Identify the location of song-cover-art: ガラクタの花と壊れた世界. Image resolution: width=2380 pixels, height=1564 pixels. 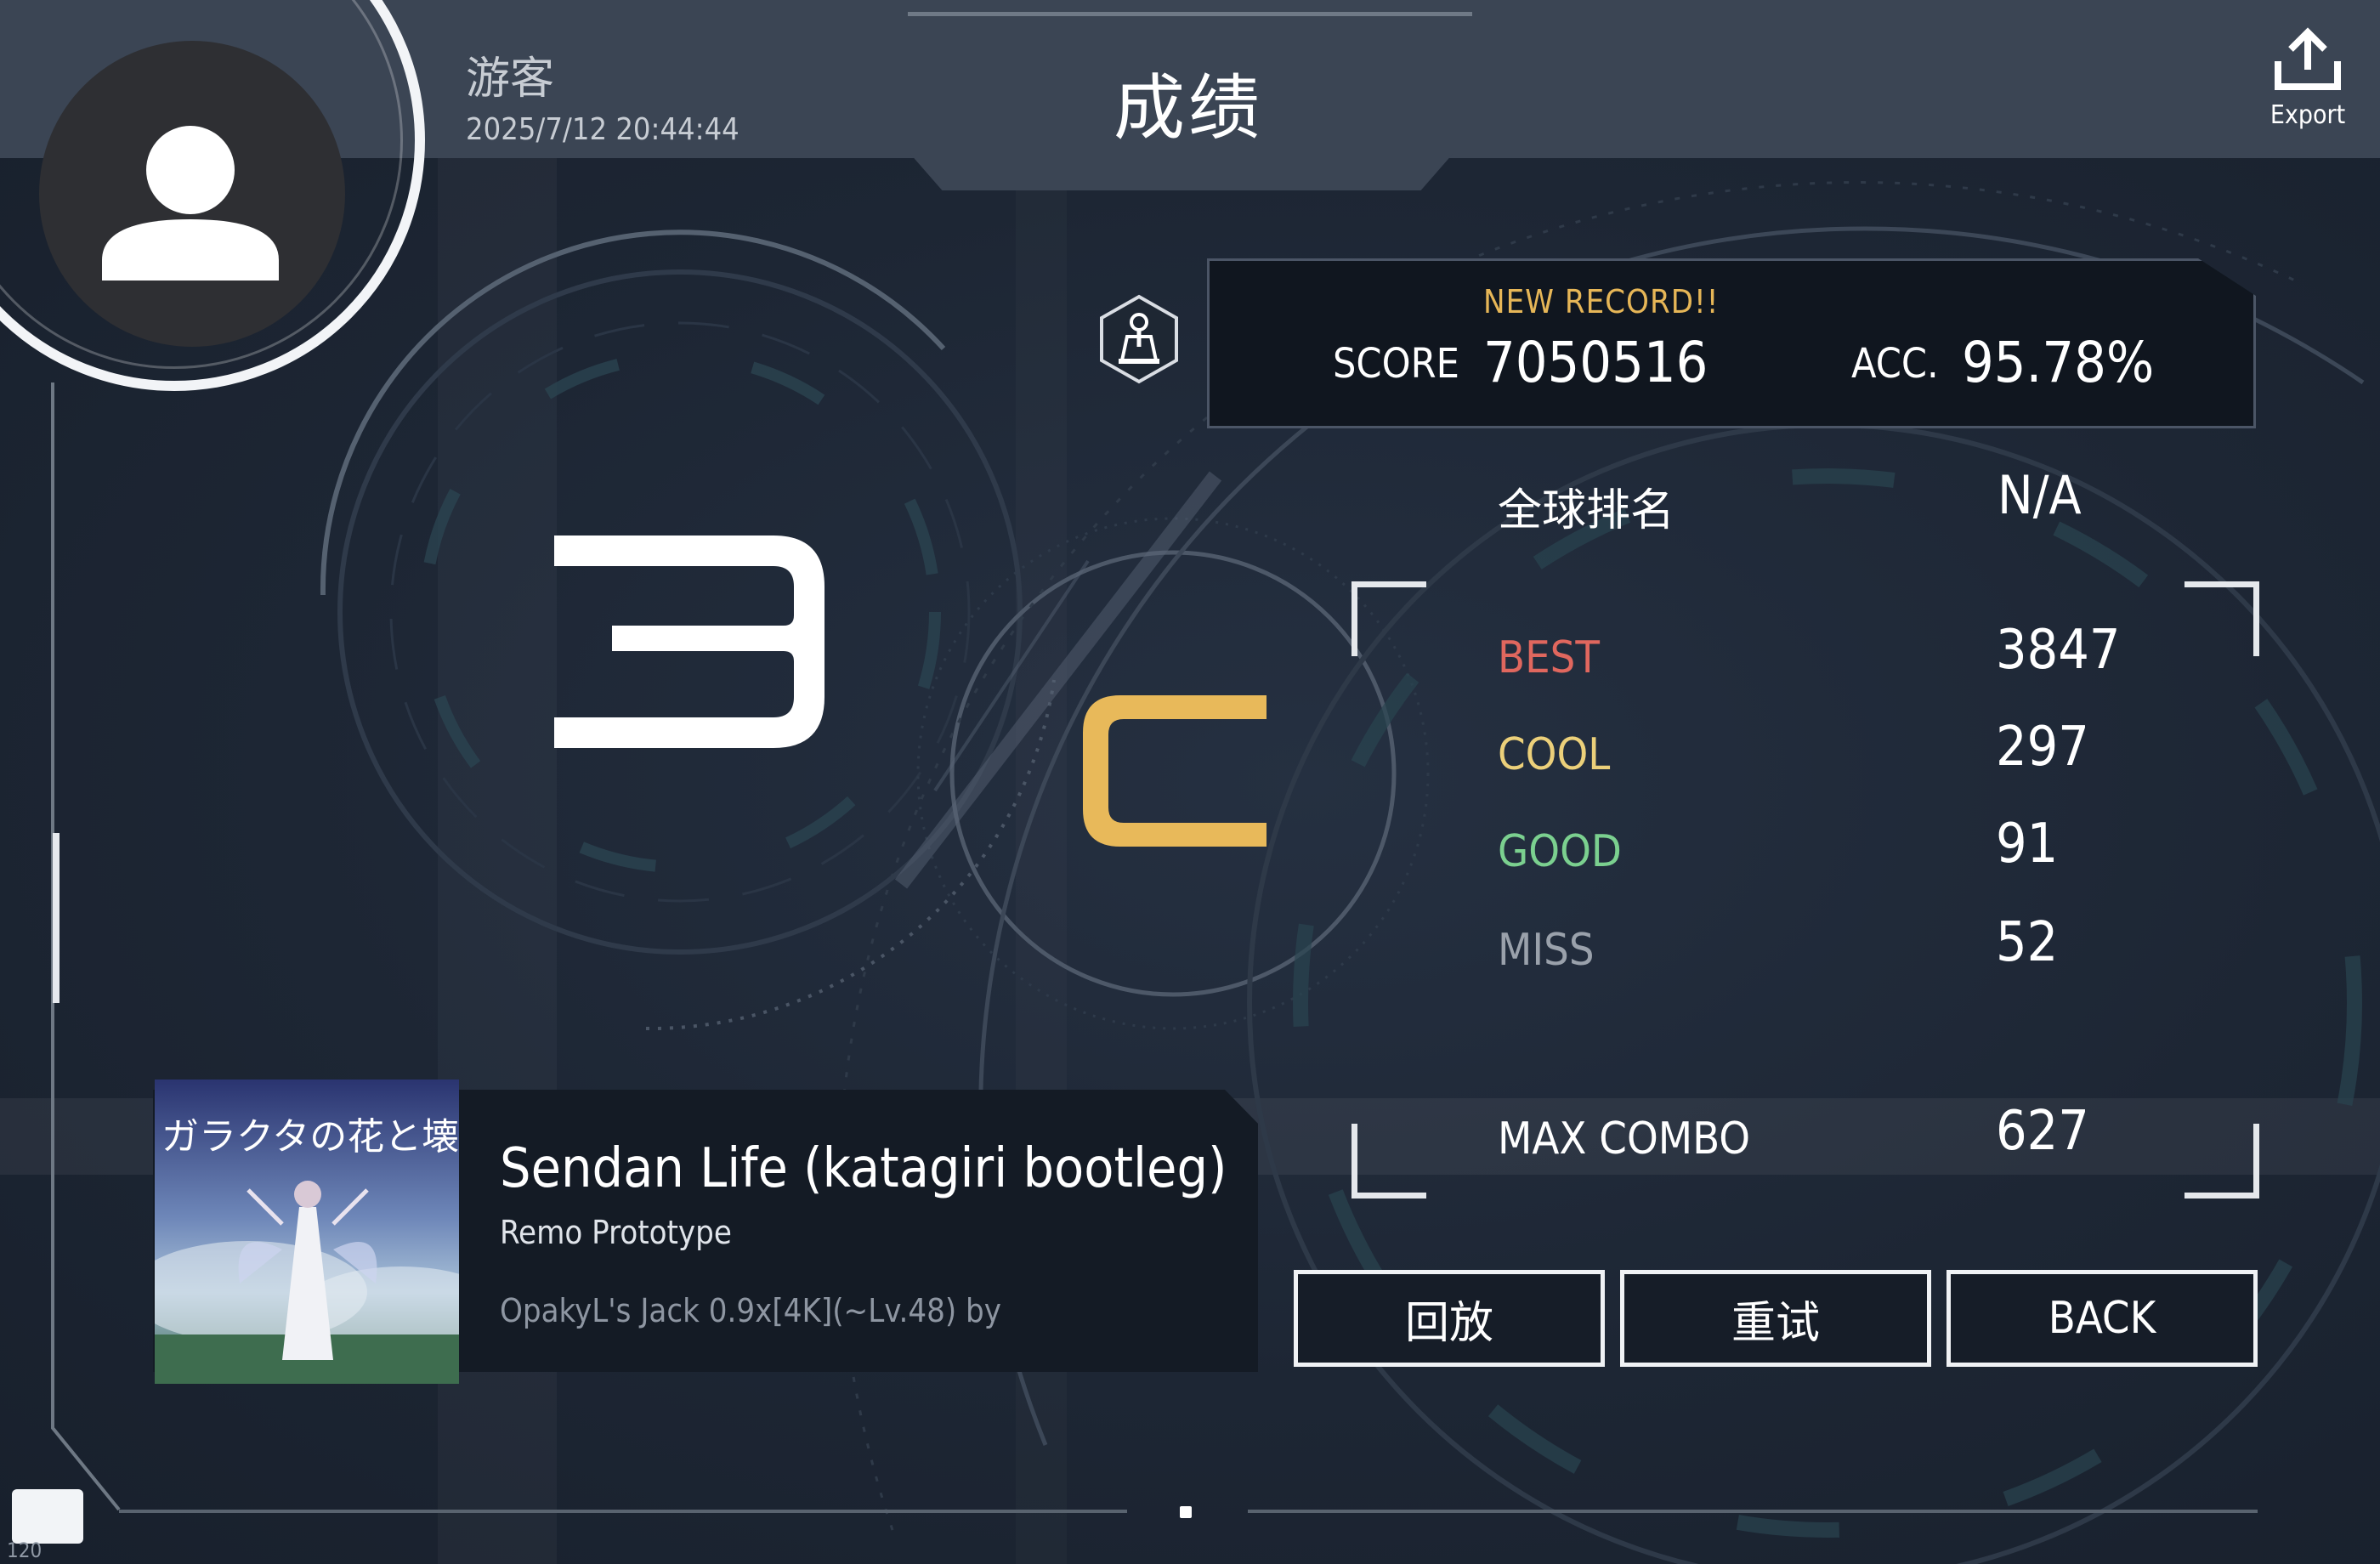
(307, 1232).